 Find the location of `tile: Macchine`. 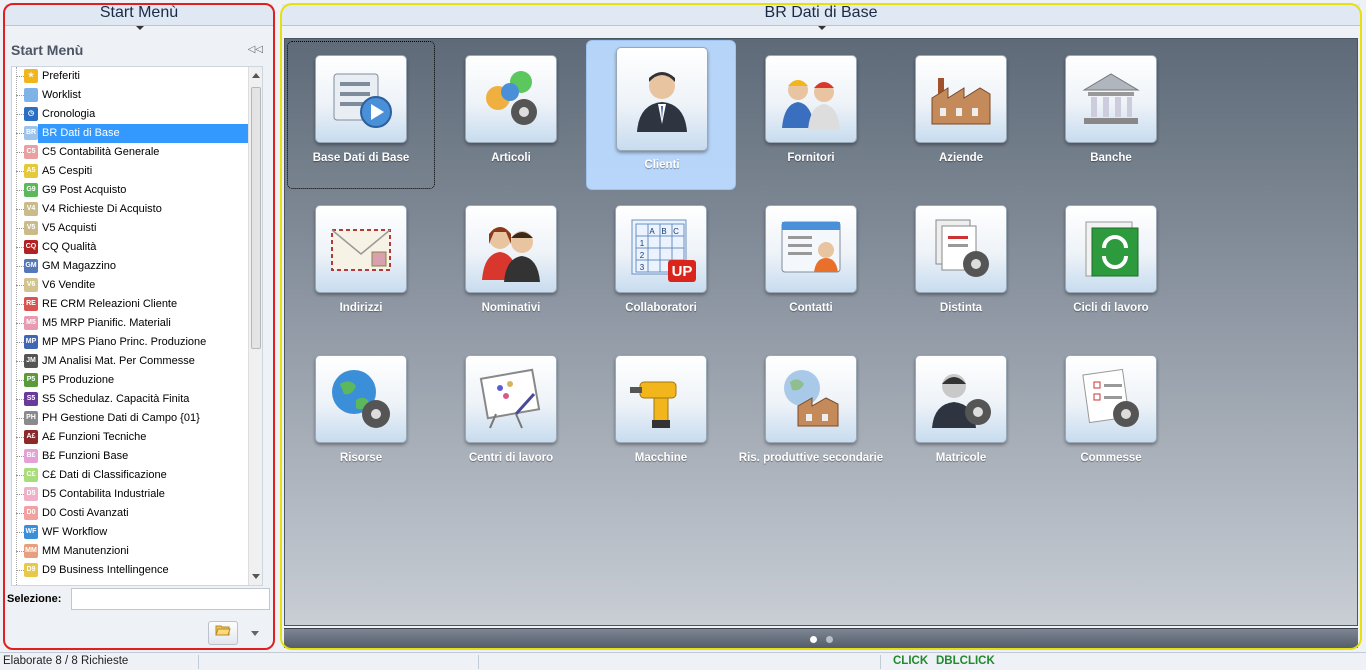

tile: Macchine is located at coordinates (661, 415).